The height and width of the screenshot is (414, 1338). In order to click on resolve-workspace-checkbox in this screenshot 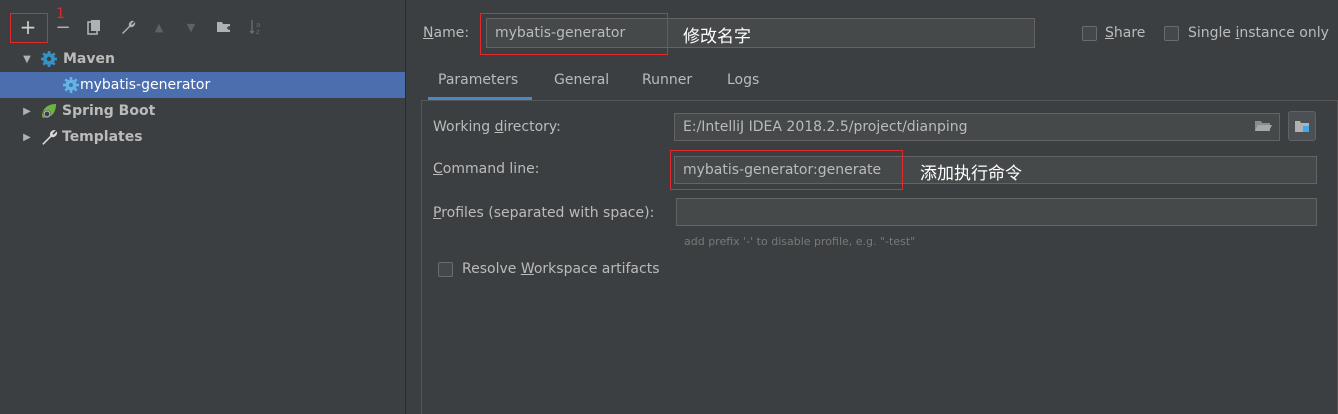, I will do `click(445, 269)`.